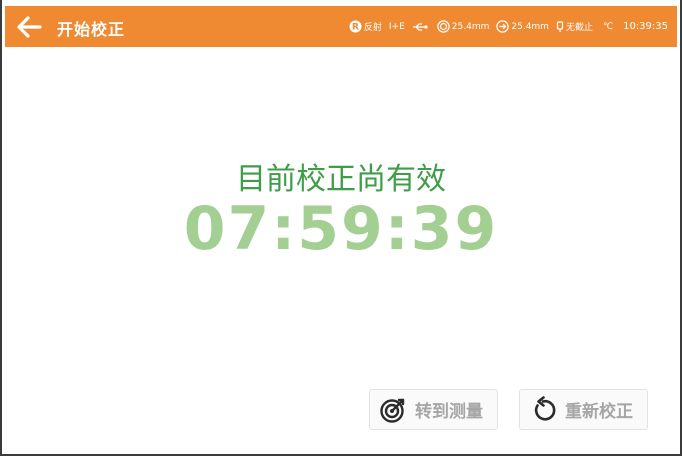 This screenshot has height=456, width=682. I want to click on go-measure-button: 转到测量, so click(433, 409).